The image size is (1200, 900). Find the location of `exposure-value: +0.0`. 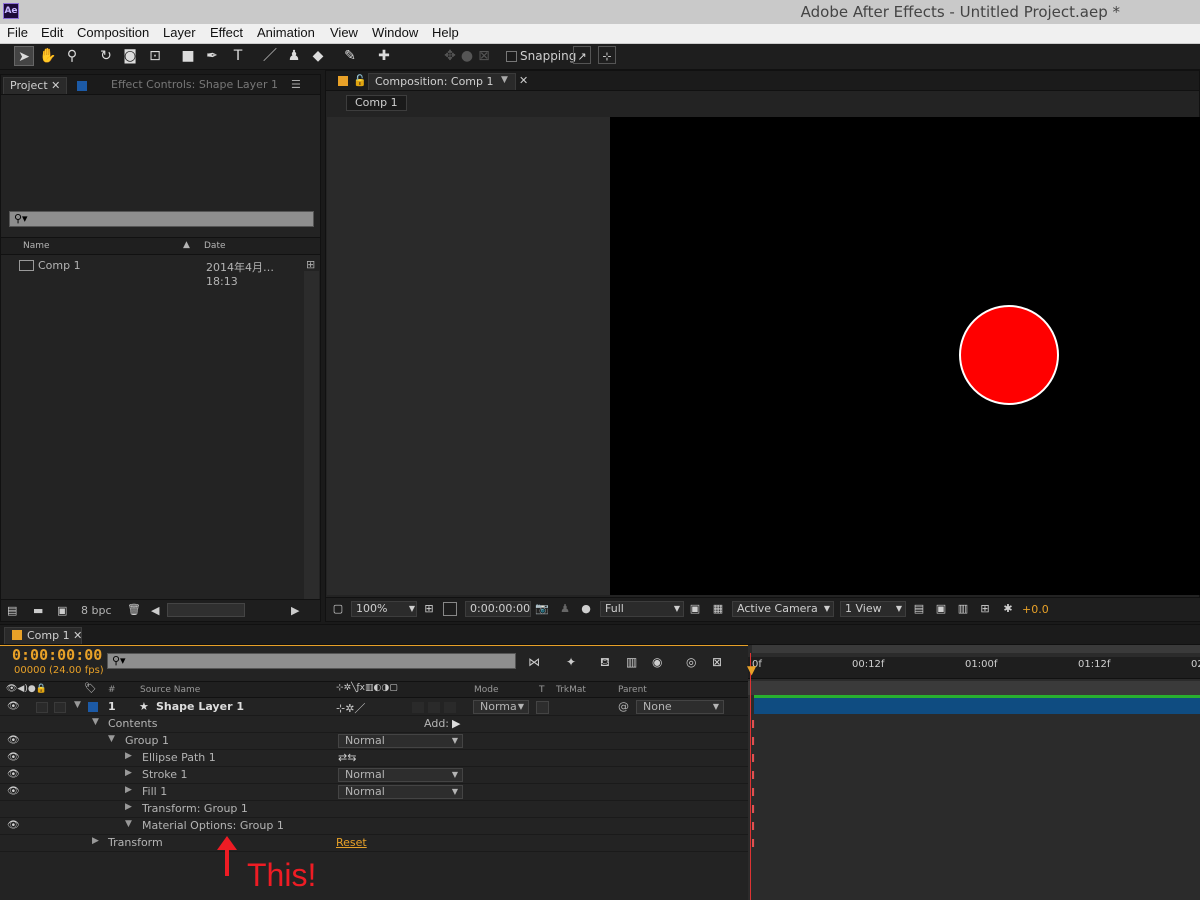

exposure-value: +0.0 is located at coordinates (1035, 609).